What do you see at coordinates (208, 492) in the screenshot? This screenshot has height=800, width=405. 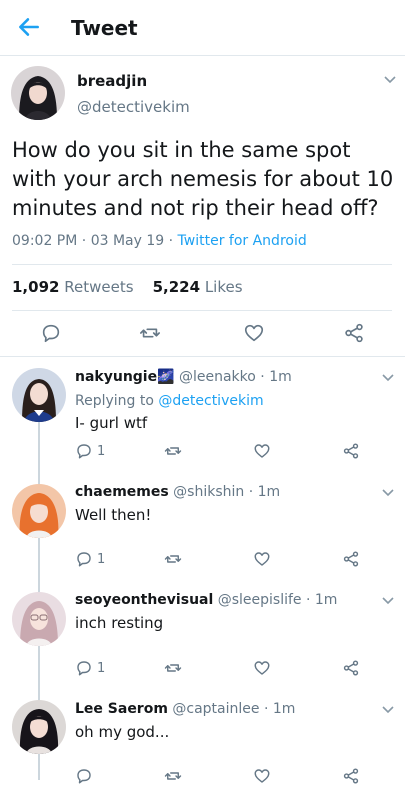 I see `reply-author-handle: @shikshin` at bounding box center [208, 492].